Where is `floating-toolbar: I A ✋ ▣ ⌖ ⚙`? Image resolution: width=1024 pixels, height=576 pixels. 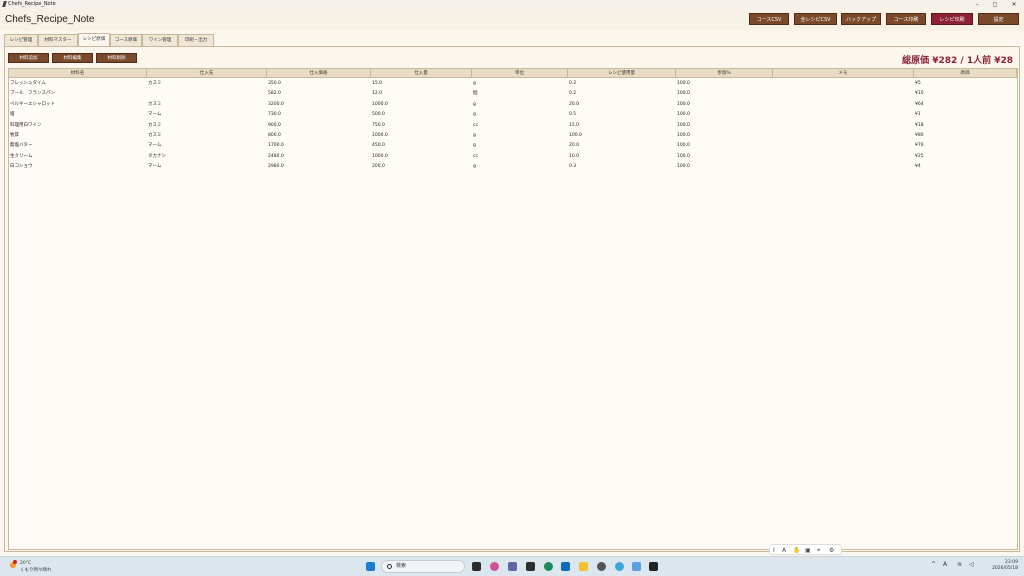 floating-toolbar: I A ✋ ▣ ⌖ ⚙ is located at coordinates (805, 549).